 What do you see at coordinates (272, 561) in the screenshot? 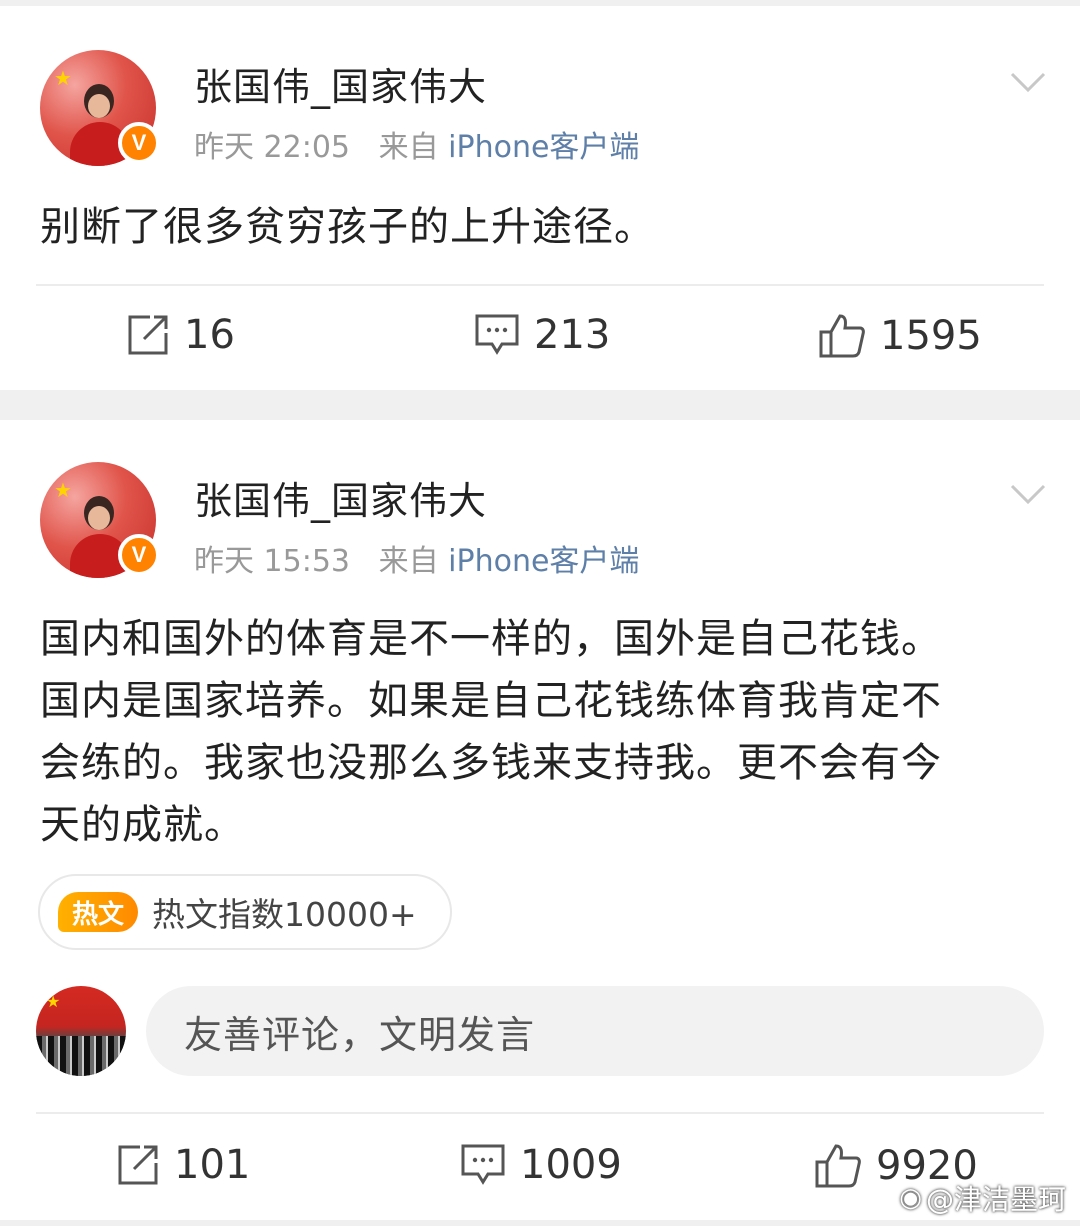
I see `post-time: 昨天 15:53` at bounding box center [272, 561].